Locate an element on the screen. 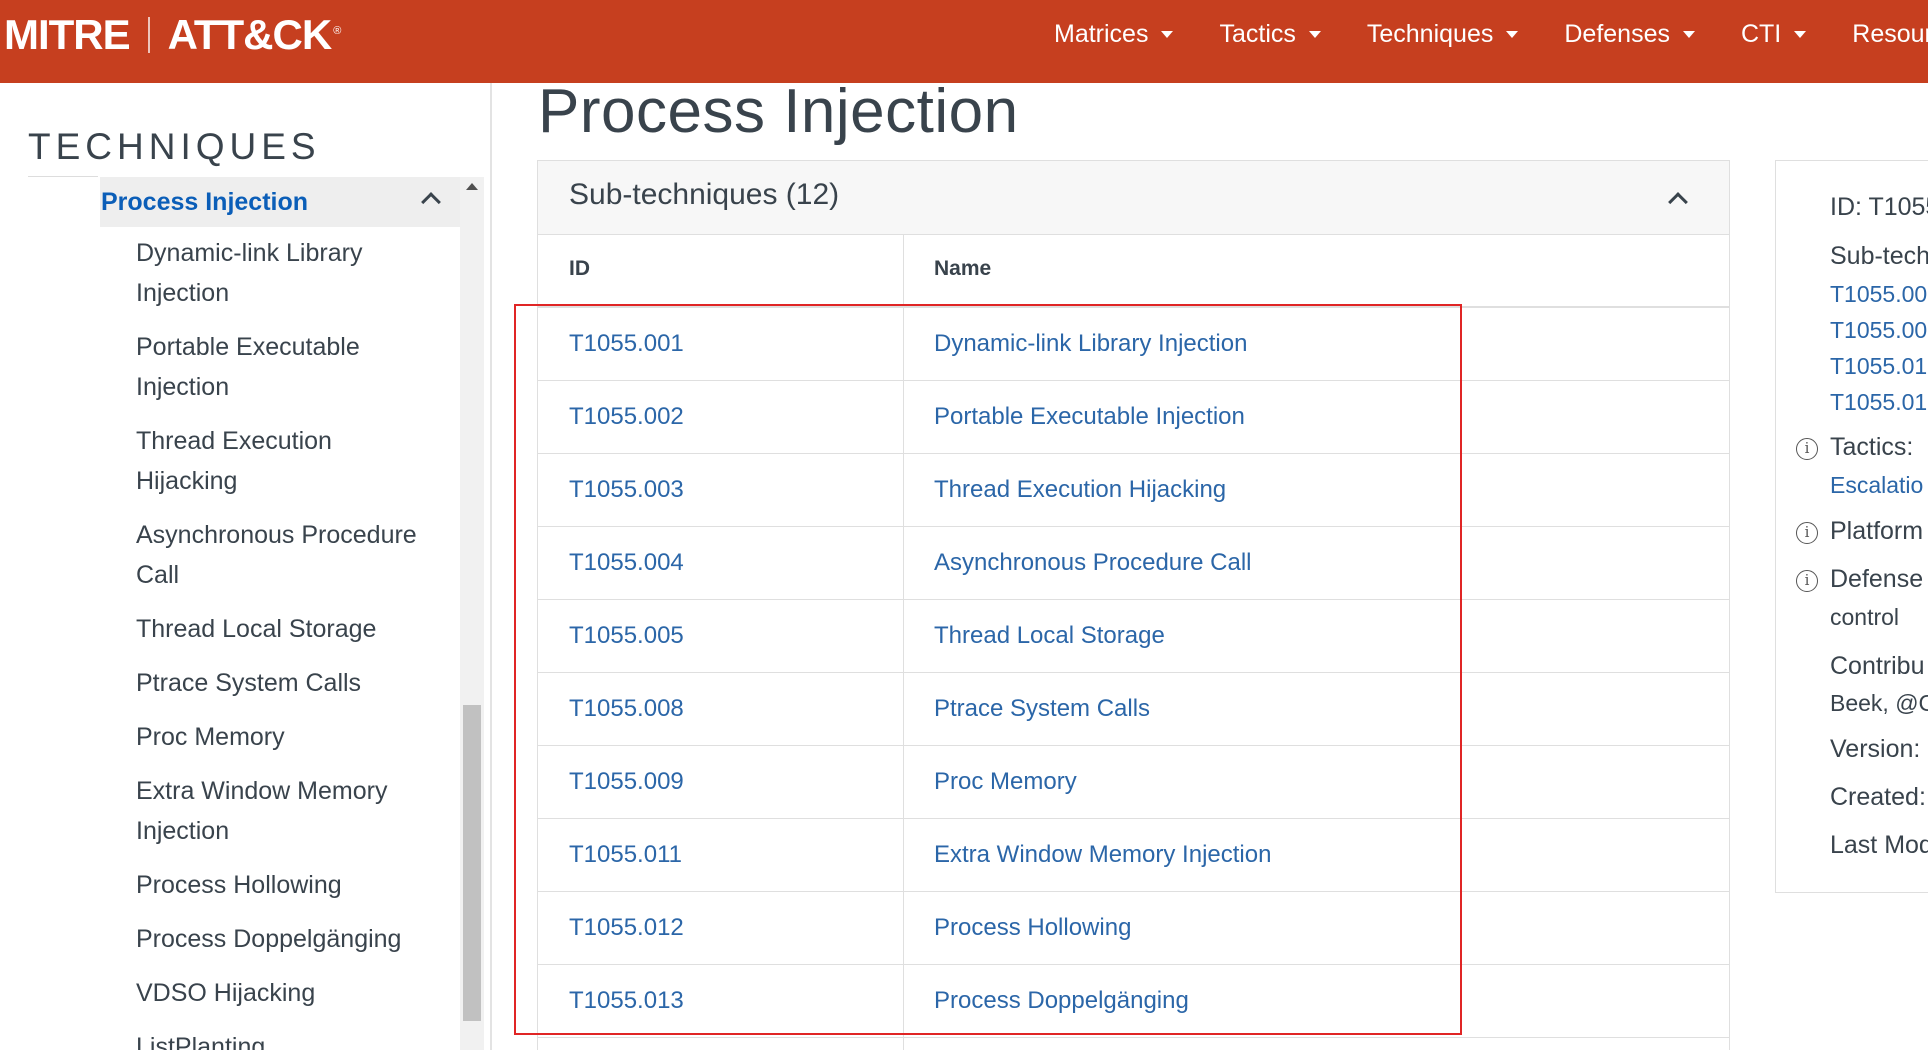  subtechnique-name-link: Thread Execution Hijacking is located at coordinates (1080, 490).